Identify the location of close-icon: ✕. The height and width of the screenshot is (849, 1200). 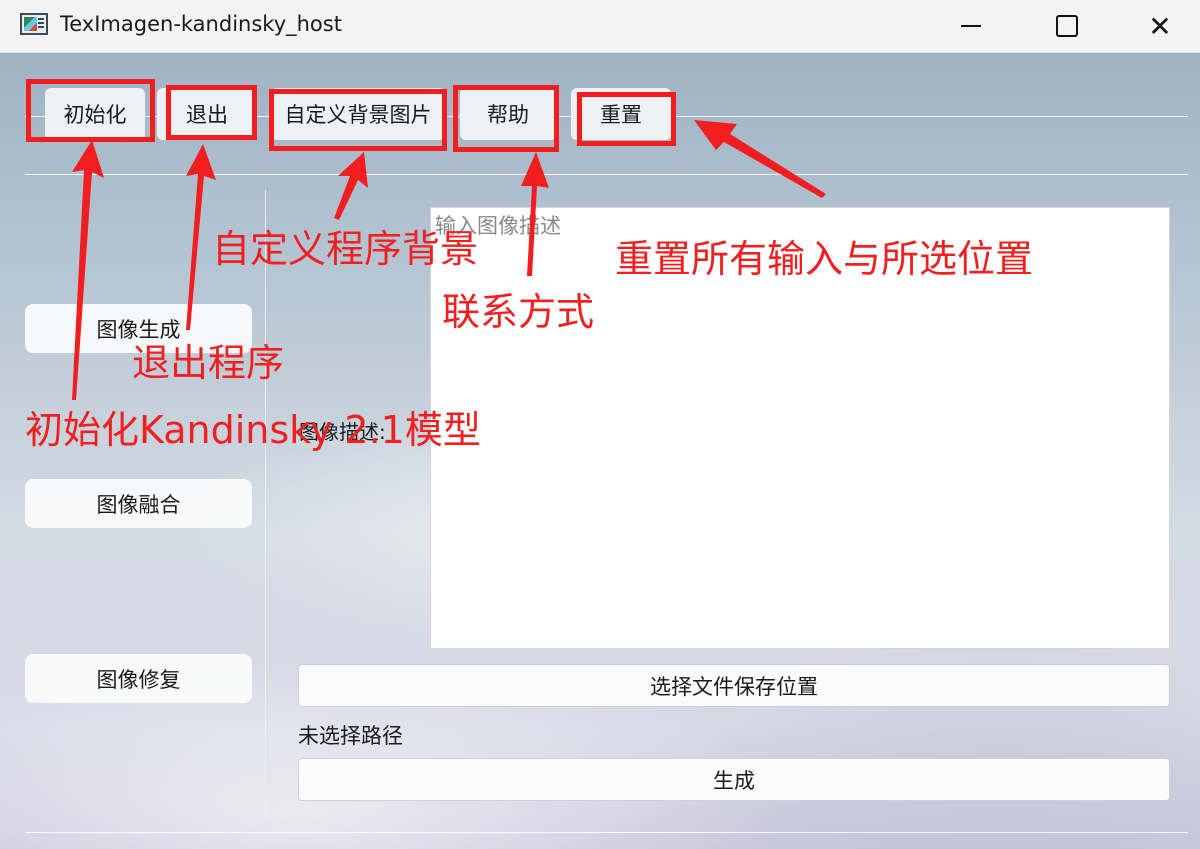
(1160, 26).